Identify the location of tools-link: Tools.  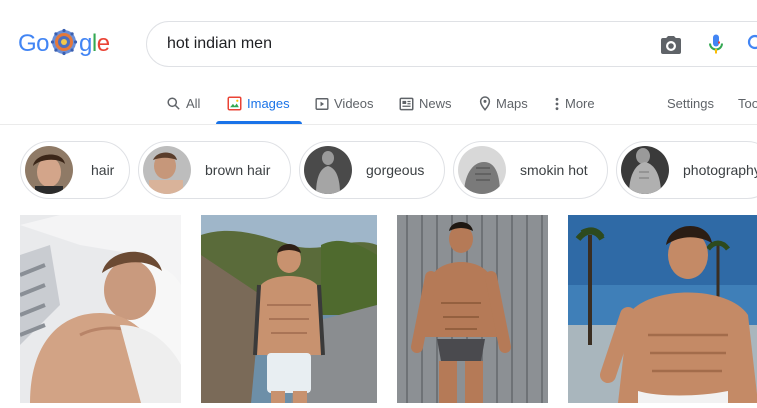
(747, 103).